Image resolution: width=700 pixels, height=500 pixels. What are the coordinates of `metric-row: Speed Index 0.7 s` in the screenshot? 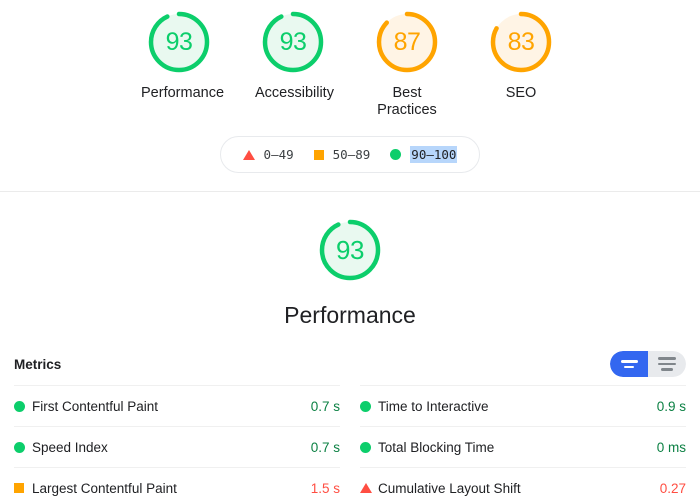 It's located at (177, 446).